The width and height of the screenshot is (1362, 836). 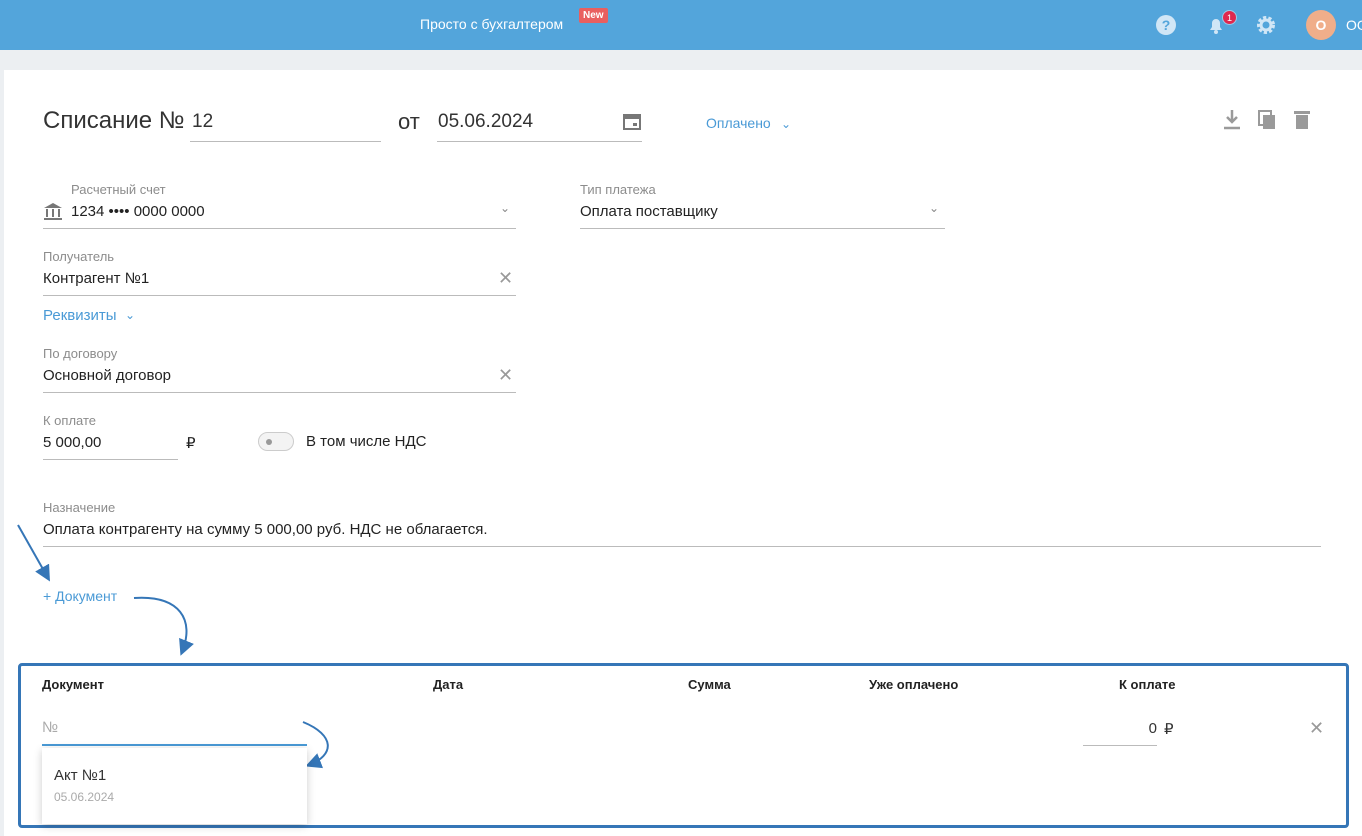 I want to click on avatar: О, so click(x=1321, y=25).